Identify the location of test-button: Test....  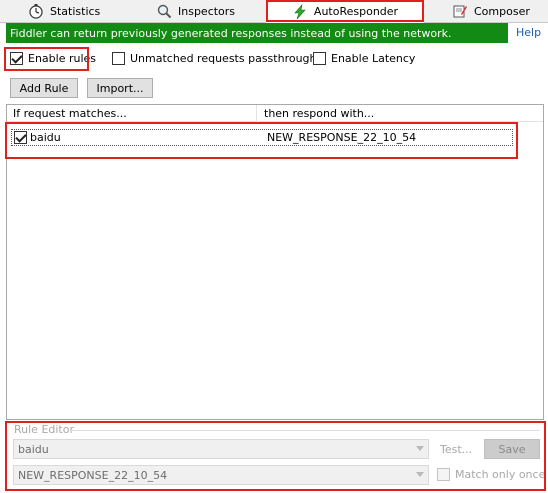
(456, 449).